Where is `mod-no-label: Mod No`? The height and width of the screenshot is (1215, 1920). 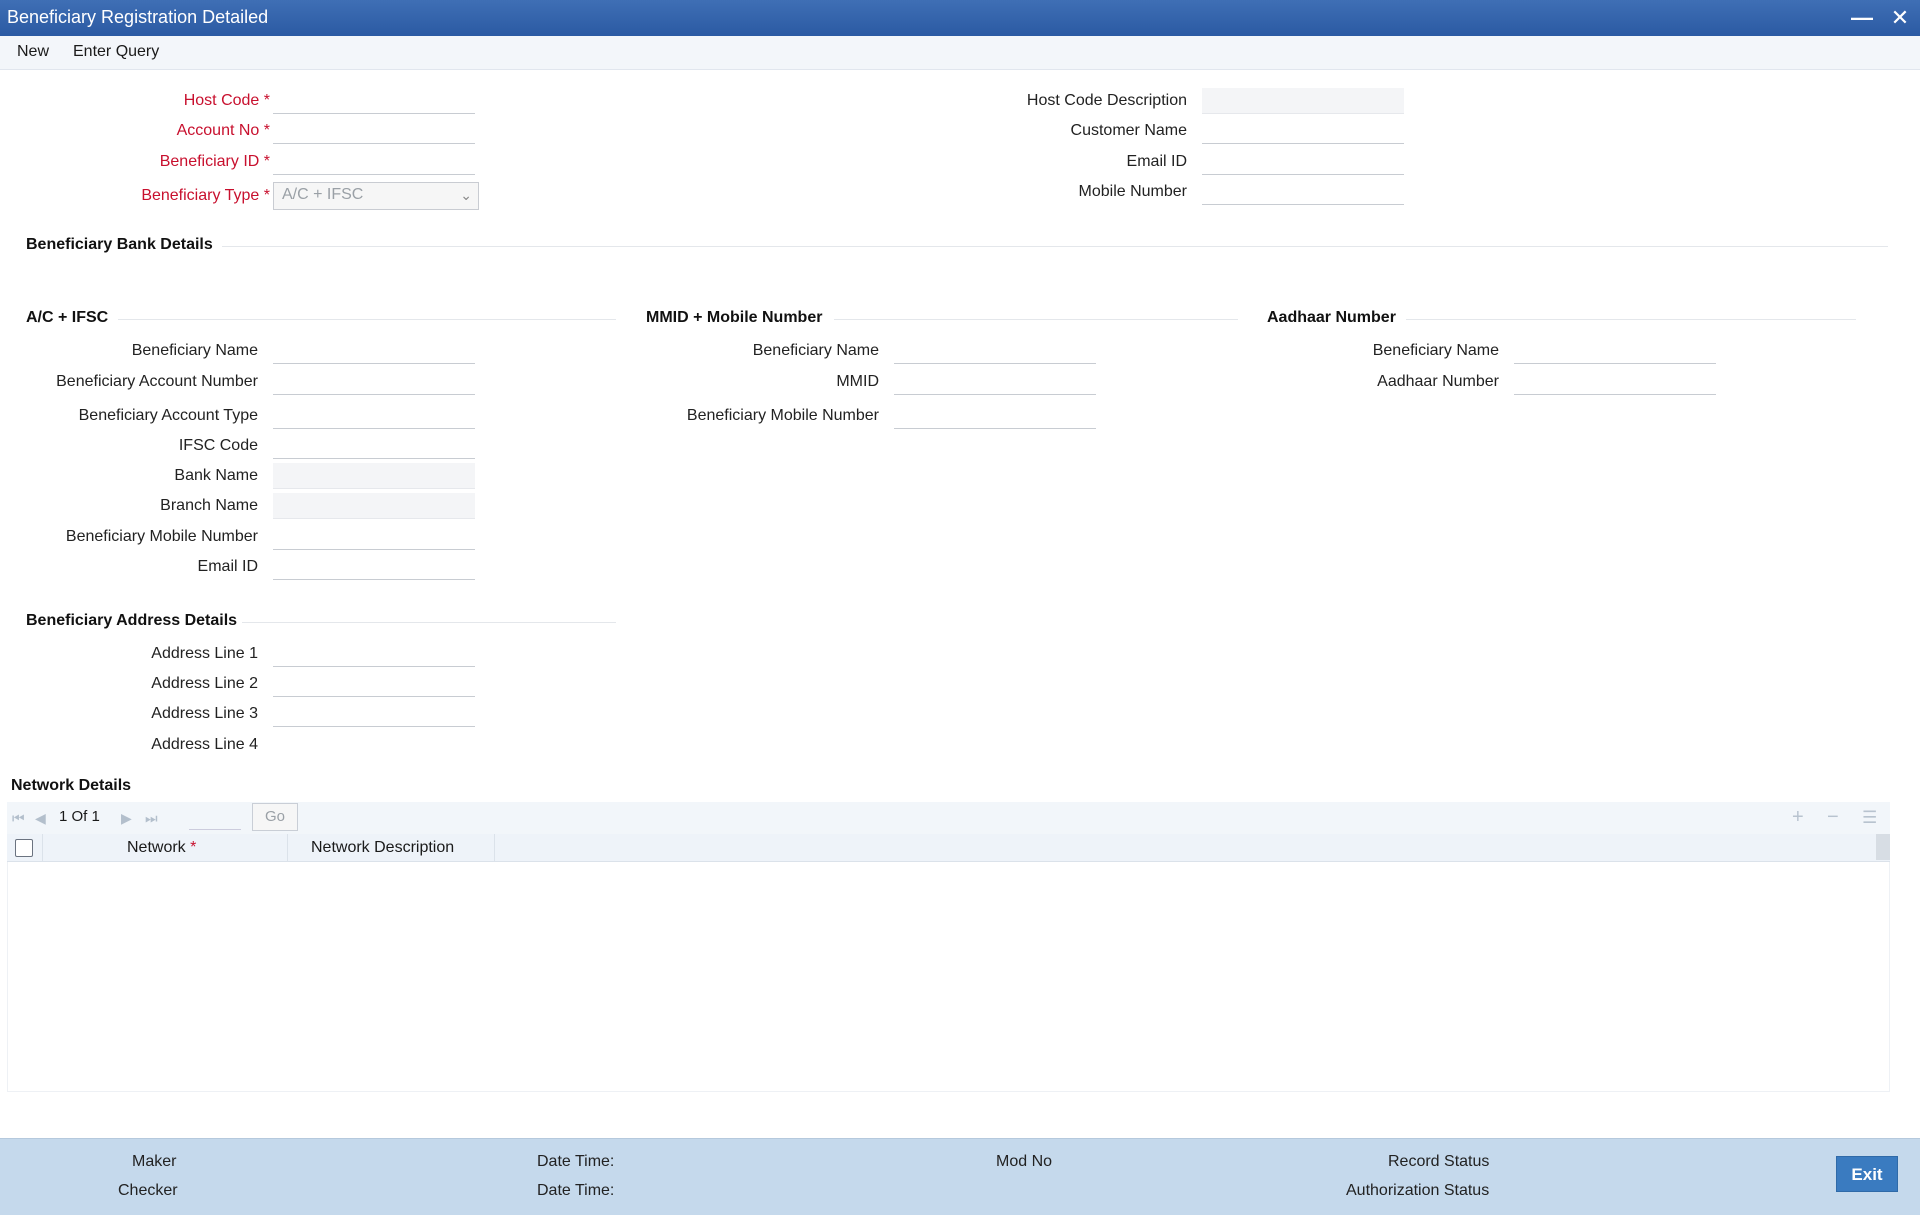
mod-no-label: Mod No is located at coordinates (1024, 1161).